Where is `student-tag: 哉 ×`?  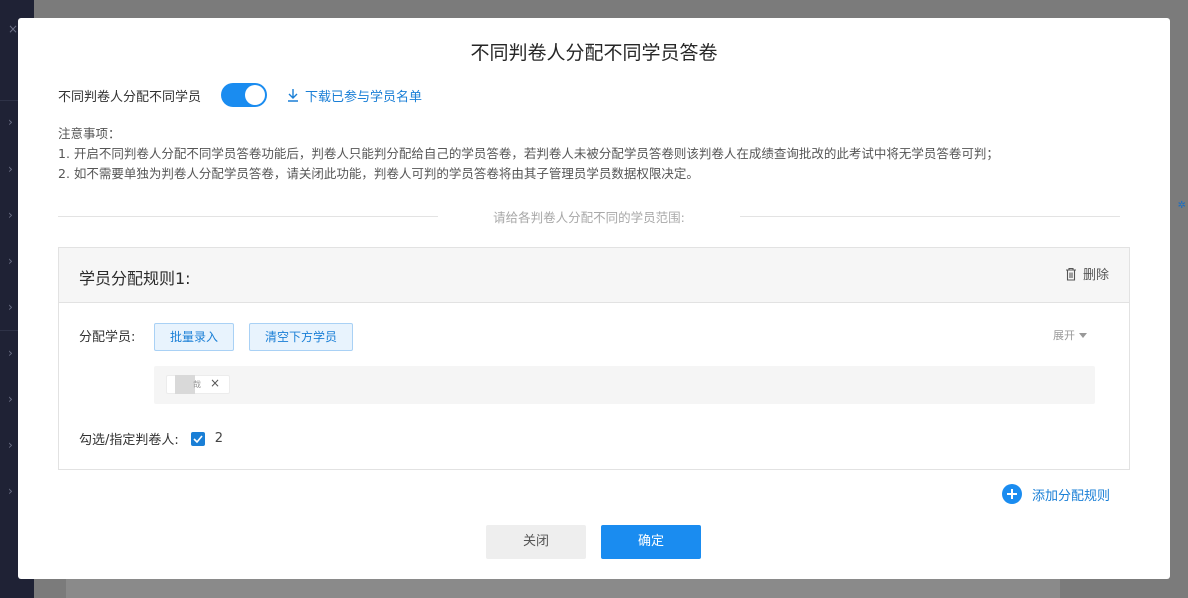 student-tag: 哉 × is located at coordinates (198, 384).